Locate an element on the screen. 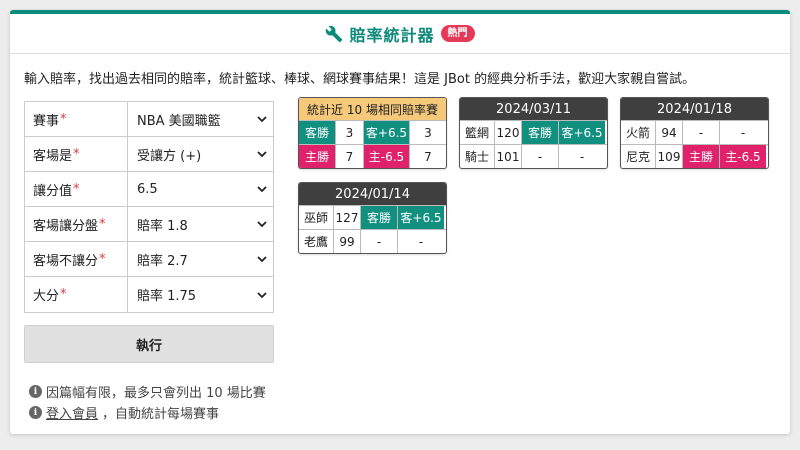 The width and height of the screenshot is (800, 450). away-side-label: 客場是 is located at coordinates (53, 156).